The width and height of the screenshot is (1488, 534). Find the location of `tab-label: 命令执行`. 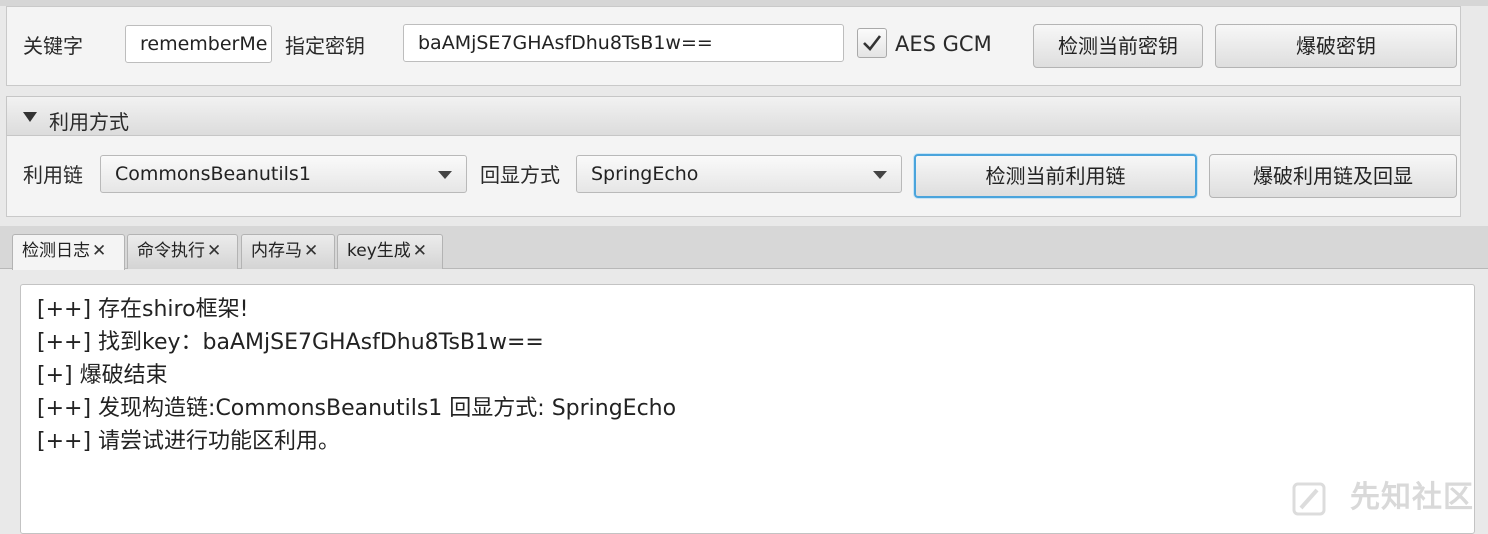

tab-label: 命令执行 is located at coordinates (171, 251).